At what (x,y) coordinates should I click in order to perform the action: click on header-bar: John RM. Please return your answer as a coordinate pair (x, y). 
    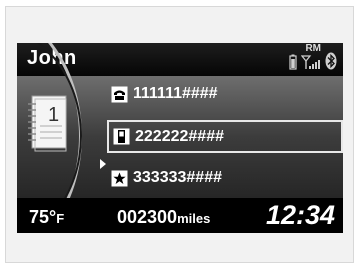
    Looking at the image, I should click on (180, 59).